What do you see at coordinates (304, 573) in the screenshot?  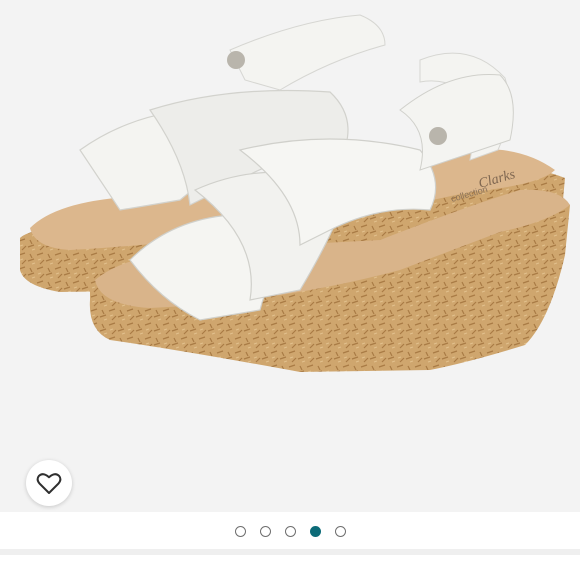 I see `listing-title-cutoff` at bounding box center [304, 573].